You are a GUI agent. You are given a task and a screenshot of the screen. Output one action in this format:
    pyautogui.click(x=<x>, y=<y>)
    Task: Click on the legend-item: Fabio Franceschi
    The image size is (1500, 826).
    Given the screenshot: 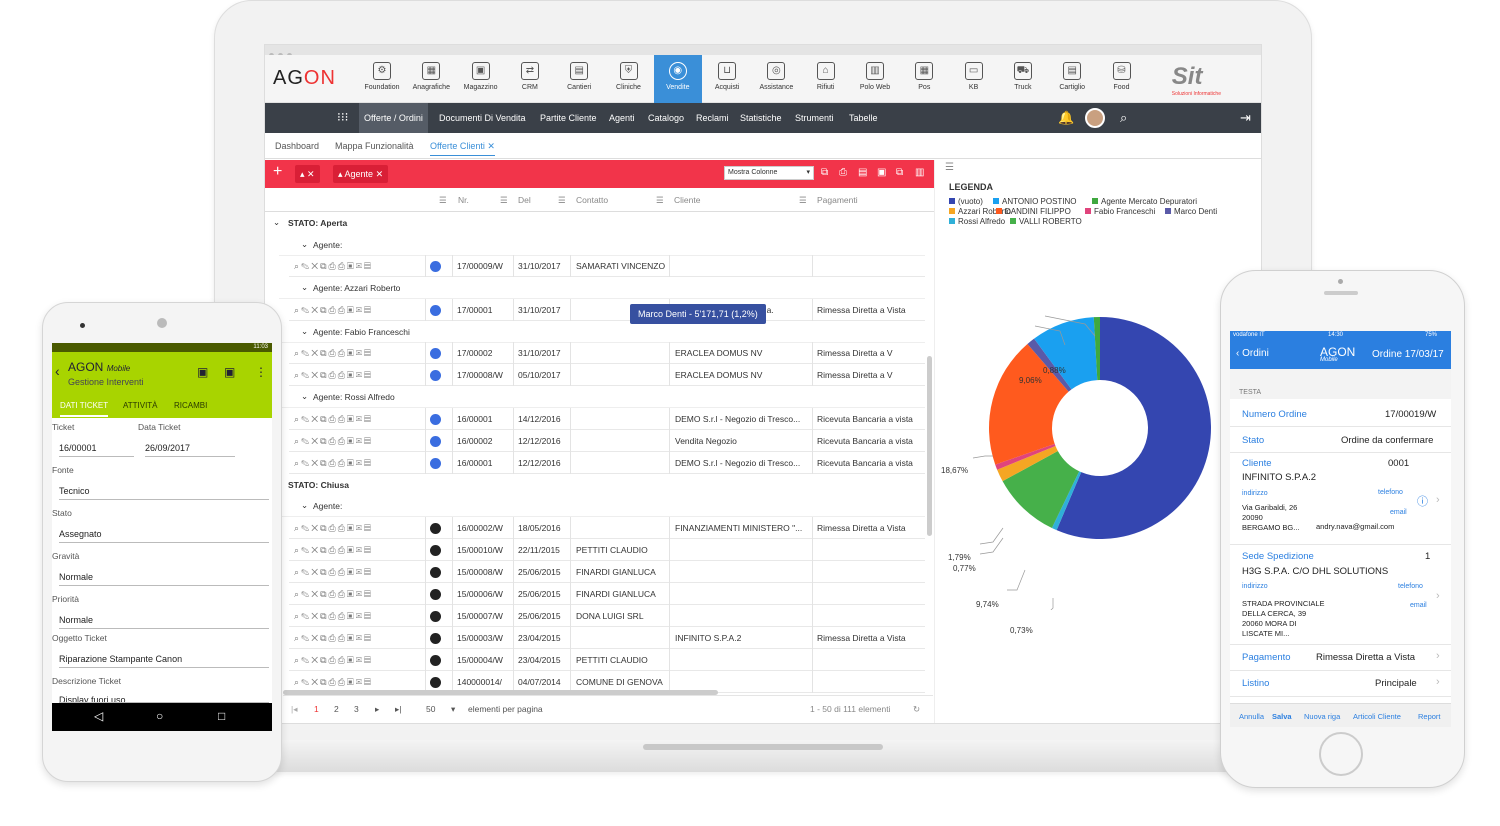 What is the action you would take?
    pyautogui.click(x=1120, y=211)
    